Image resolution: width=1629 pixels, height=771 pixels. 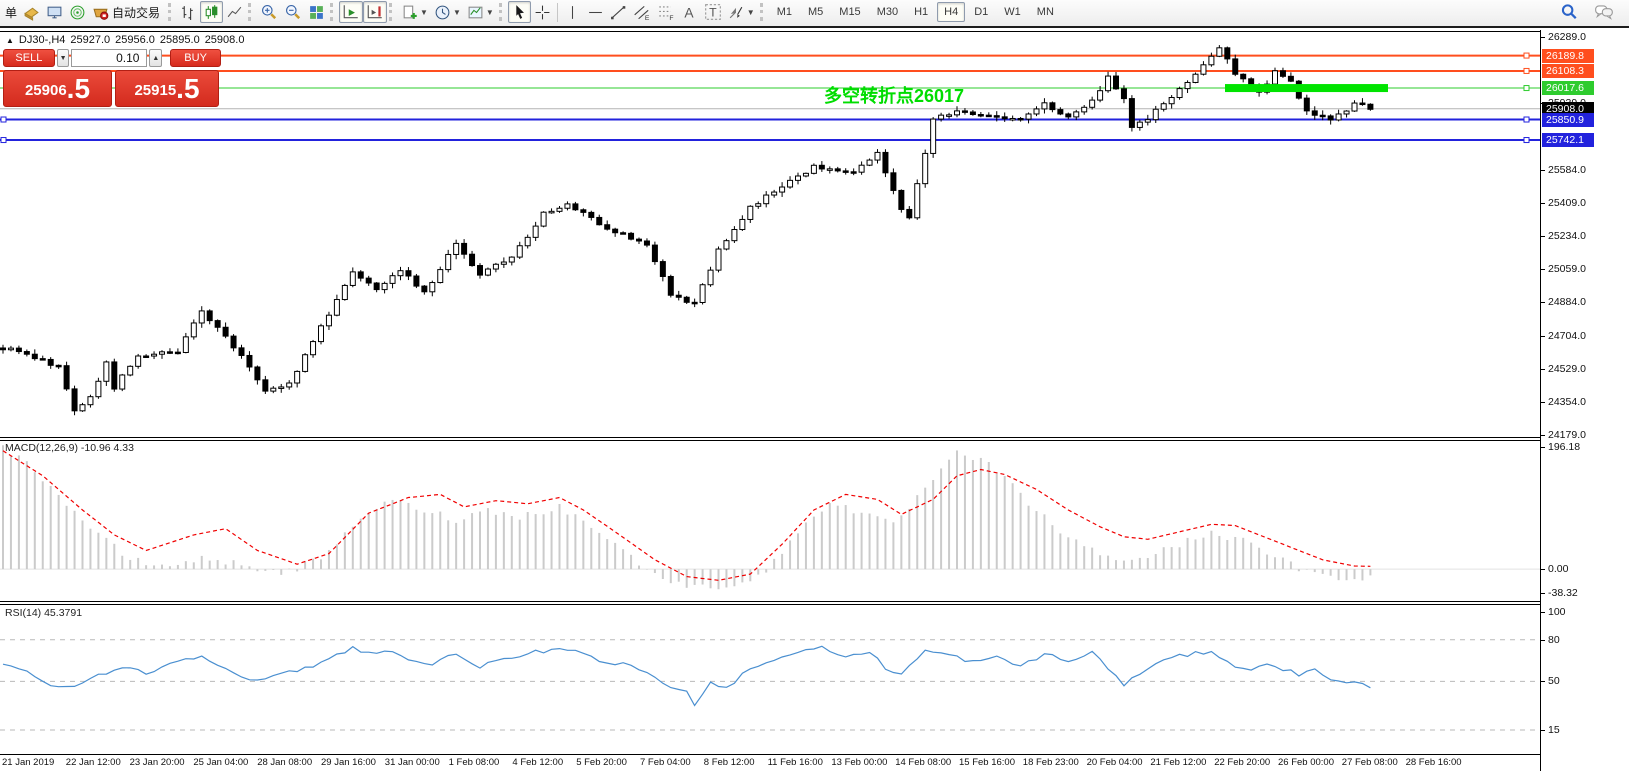 I want to click on volume-decrease-button: ▼, so click(x=63, y=58).